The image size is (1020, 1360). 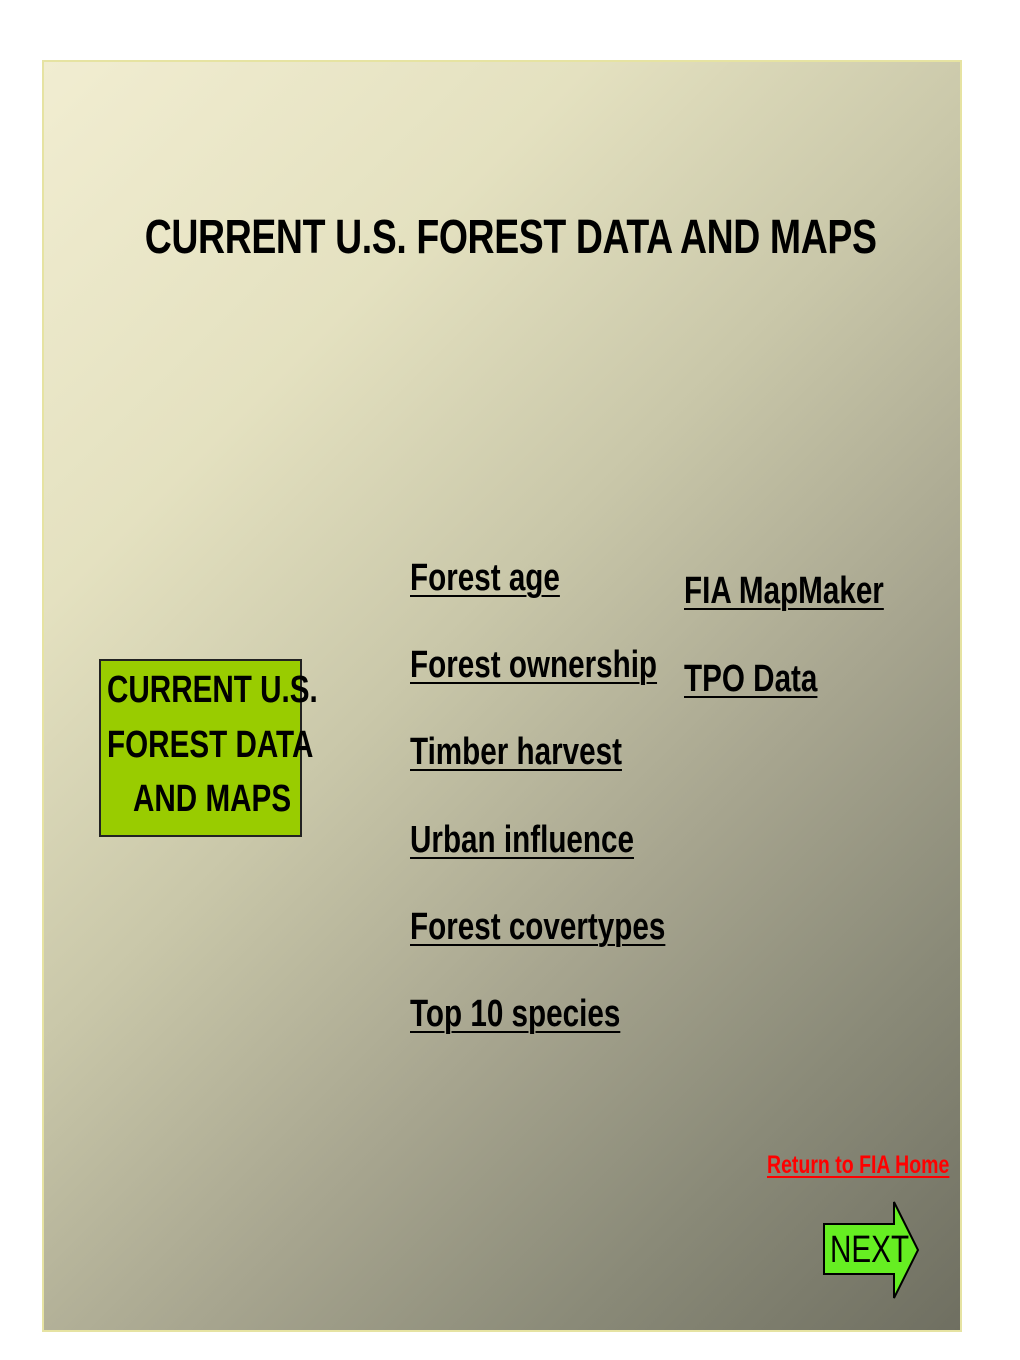 I want to click on section-label-box: CURRENT U.S. FOREST DATA AND MAPS, so click(x=208, y=748).